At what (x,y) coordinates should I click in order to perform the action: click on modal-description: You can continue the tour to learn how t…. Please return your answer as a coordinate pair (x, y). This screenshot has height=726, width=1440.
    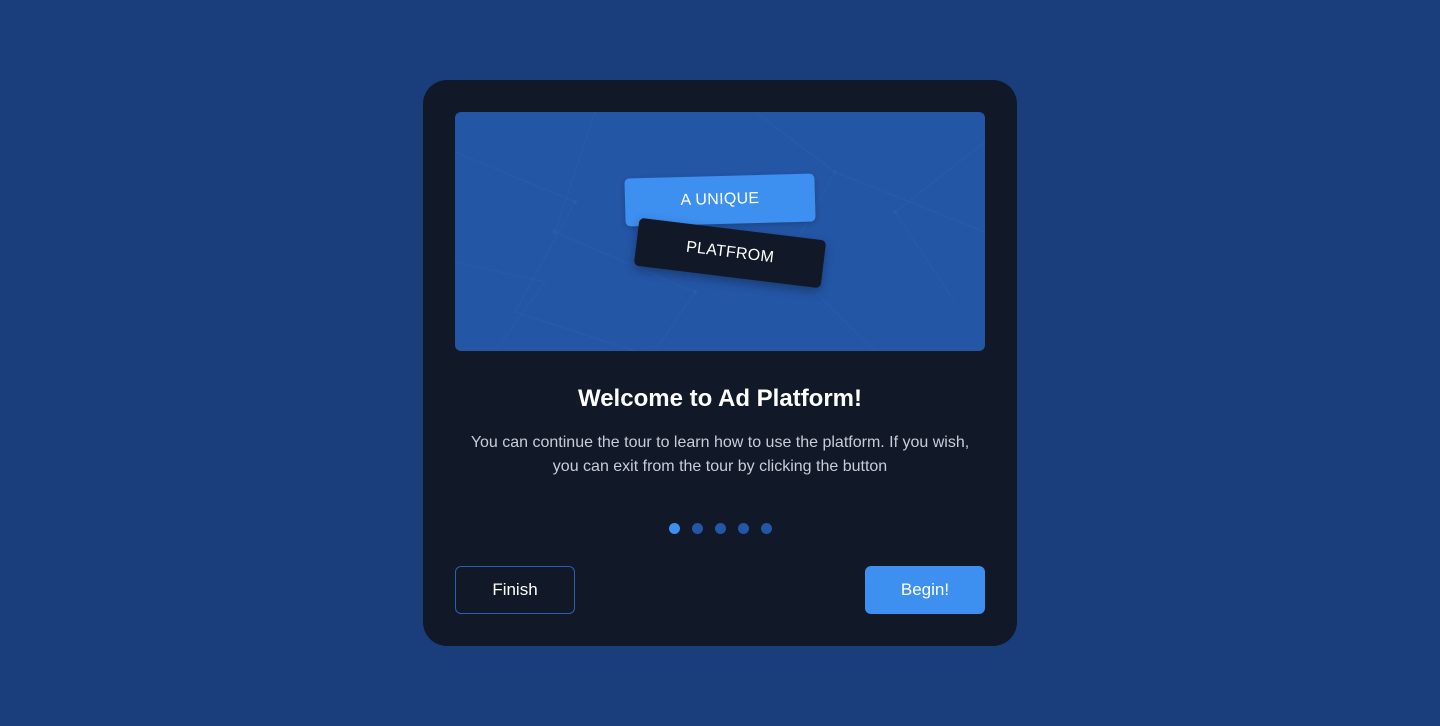
    Looking at the image, I should click on (720, 454).